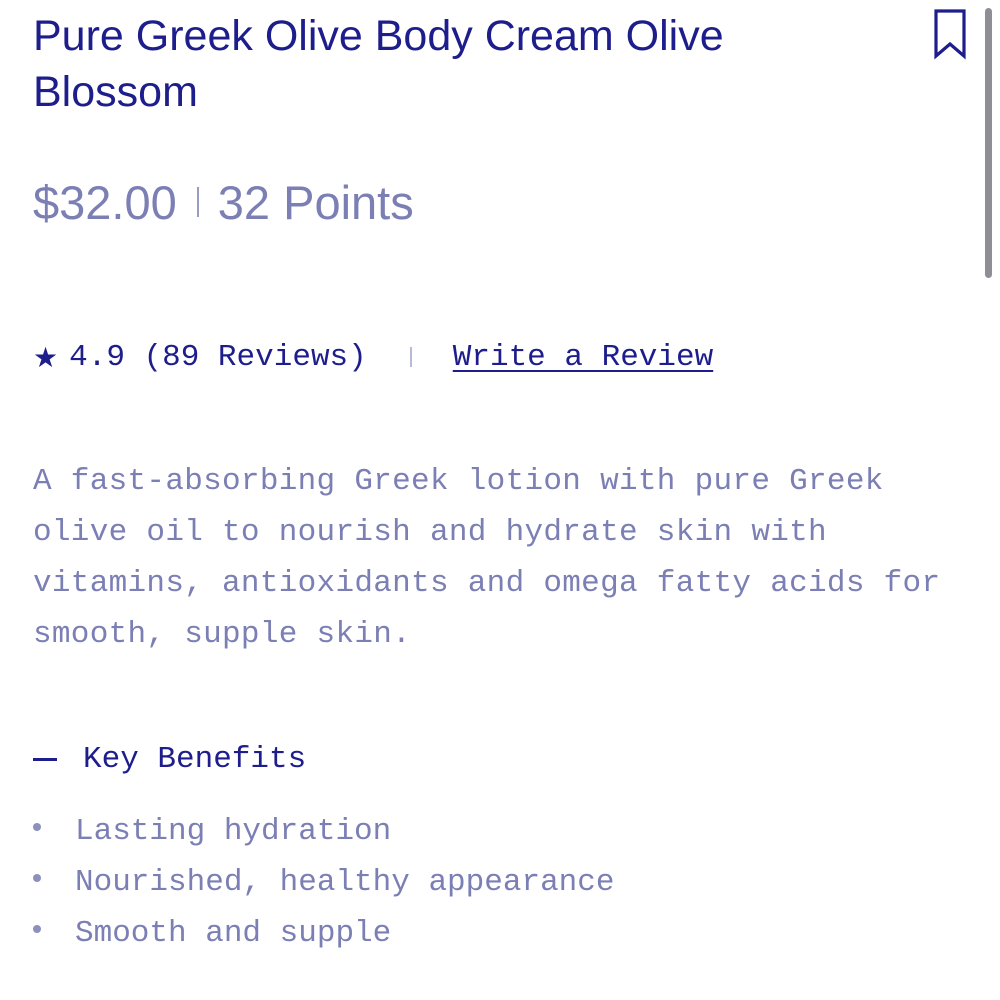 Image resolution: width=1000 pixels, height=1000 pixels. I want to click on rating-divider, so click(410, 357).